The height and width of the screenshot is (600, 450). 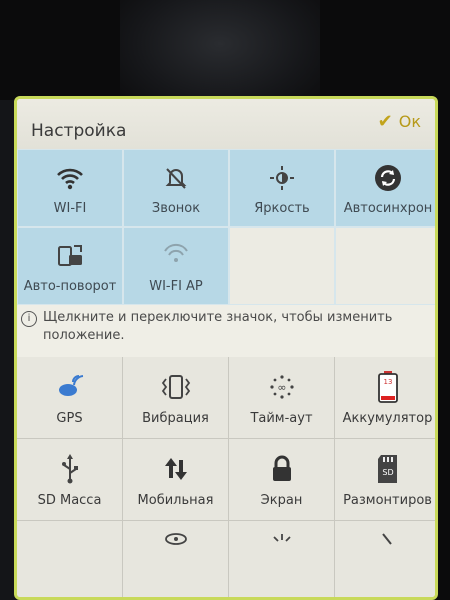 What do you see at coordinates (176, 286) in the screenshot?
I see `tile-label: WI-FI AP` at bounding box center [176, 286].